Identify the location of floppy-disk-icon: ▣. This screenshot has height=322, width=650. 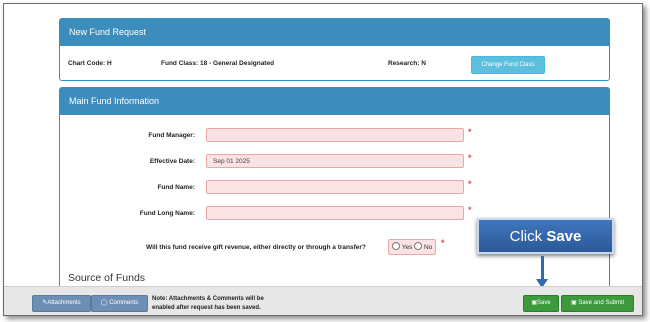
(573, 303).